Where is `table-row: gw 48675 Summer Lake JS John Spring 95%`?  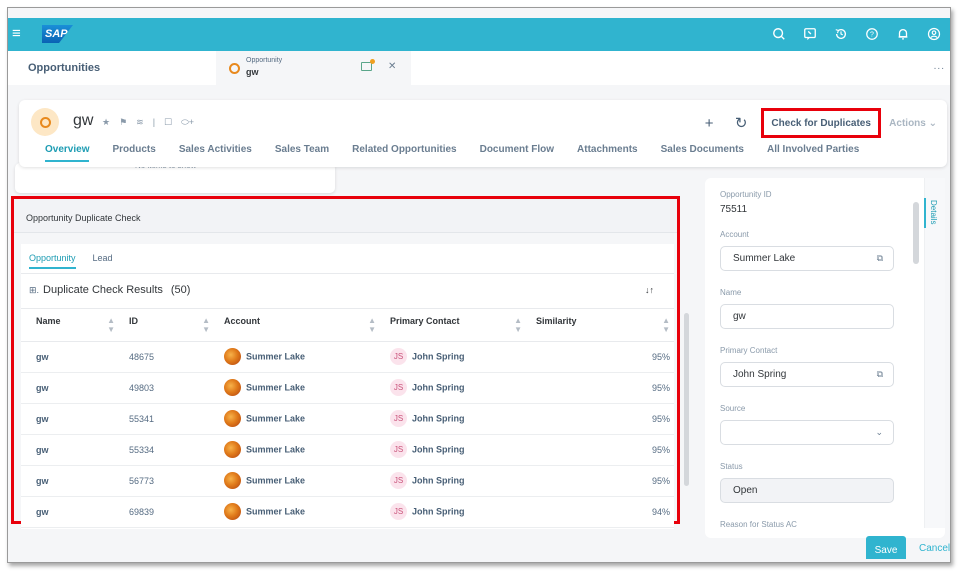
table-row: gw 48675 Summer Lake JS John Spring 95% is located at coordinates (347, 357).